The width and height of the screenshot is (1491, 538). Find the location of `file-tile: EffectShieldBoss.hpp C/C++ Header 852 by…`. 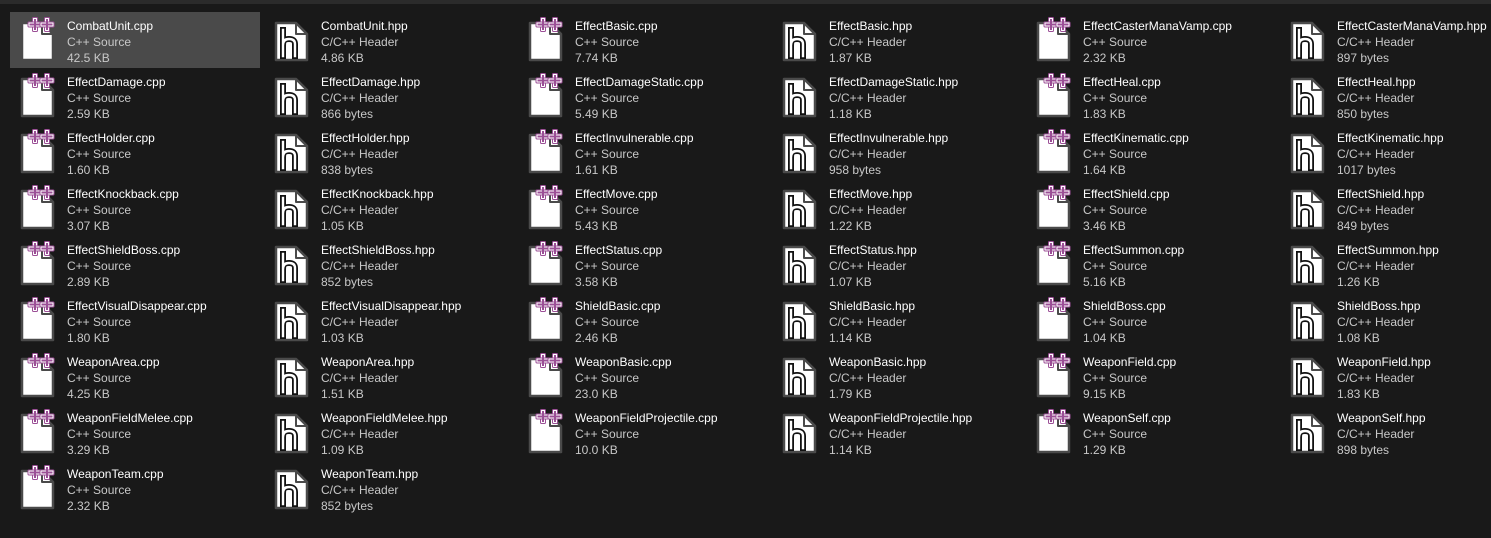

file-tile: EffectShieldBoss.hpp C/C++ Header 852 by… is located at coordinates (389, 264).